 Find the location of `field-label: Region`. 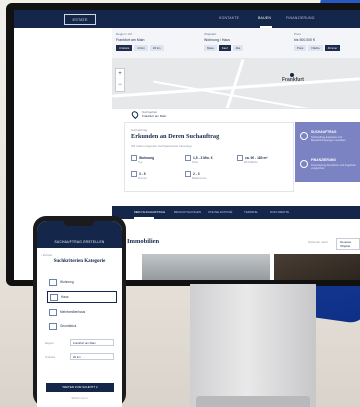

field-label: Region is located at coordinates (49, 343).